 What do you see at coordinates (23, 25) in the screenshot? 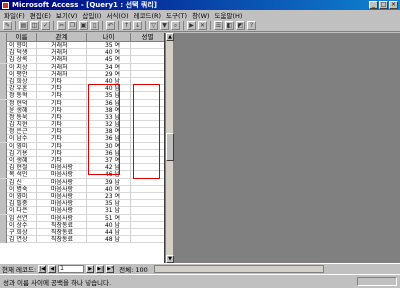
I see `print-icon: ▤` at bounding box center [23, 25].